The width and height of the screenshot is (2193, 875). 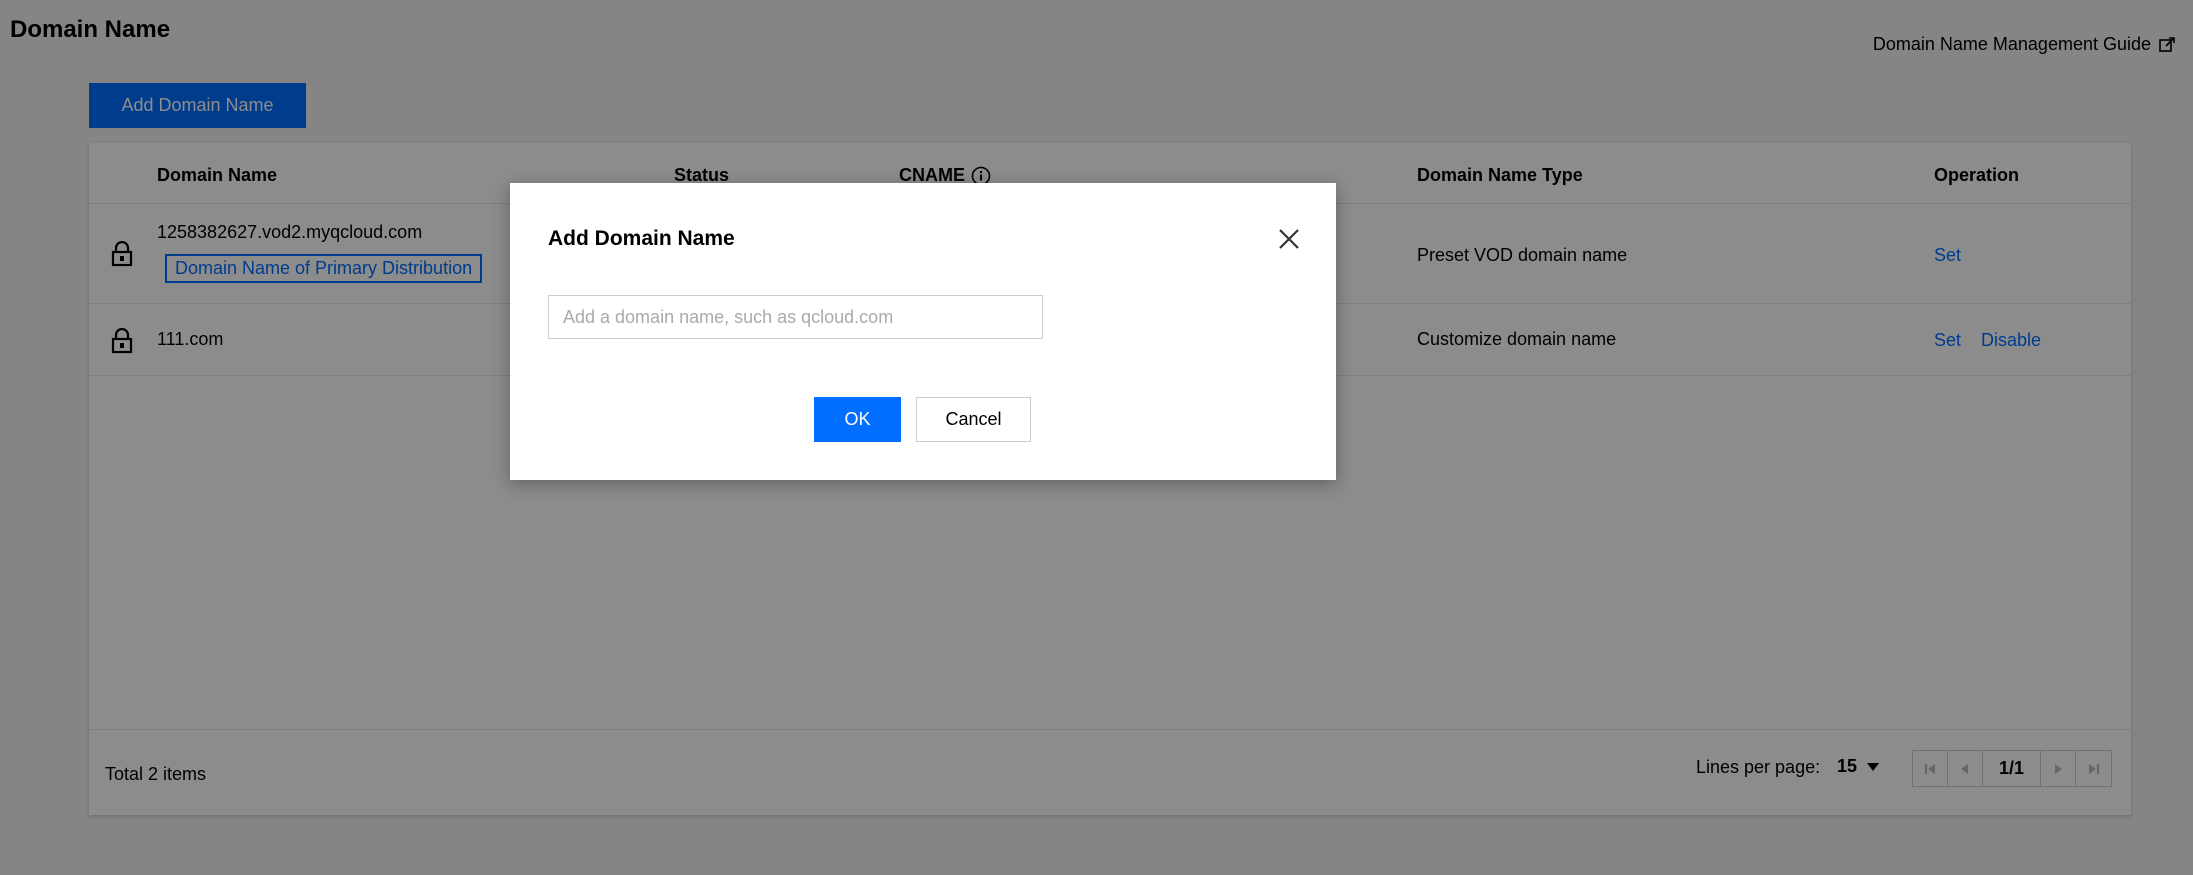 I want to click on add-domain-name-dialog: Add Domain Name OK Cancel, so click(x=923, y=331).